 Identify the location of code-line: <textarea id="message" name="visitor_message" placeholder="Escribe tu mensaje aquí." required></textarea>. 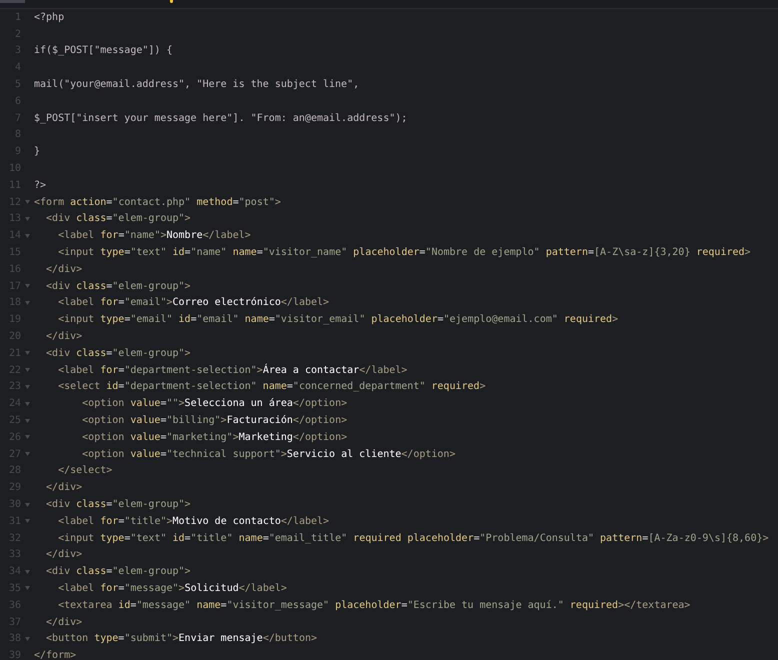
(373, 605).